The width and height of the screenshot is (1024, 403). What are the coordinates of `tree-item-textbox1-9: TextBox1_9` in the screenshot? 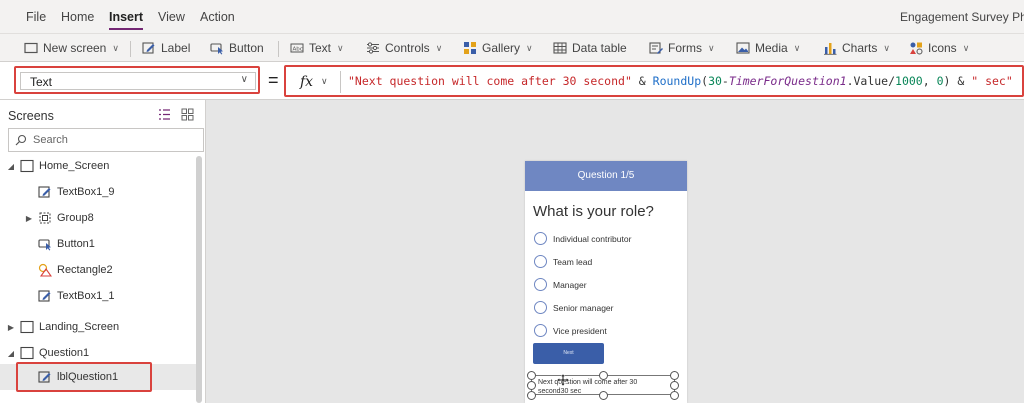 It's located at (98, 192).